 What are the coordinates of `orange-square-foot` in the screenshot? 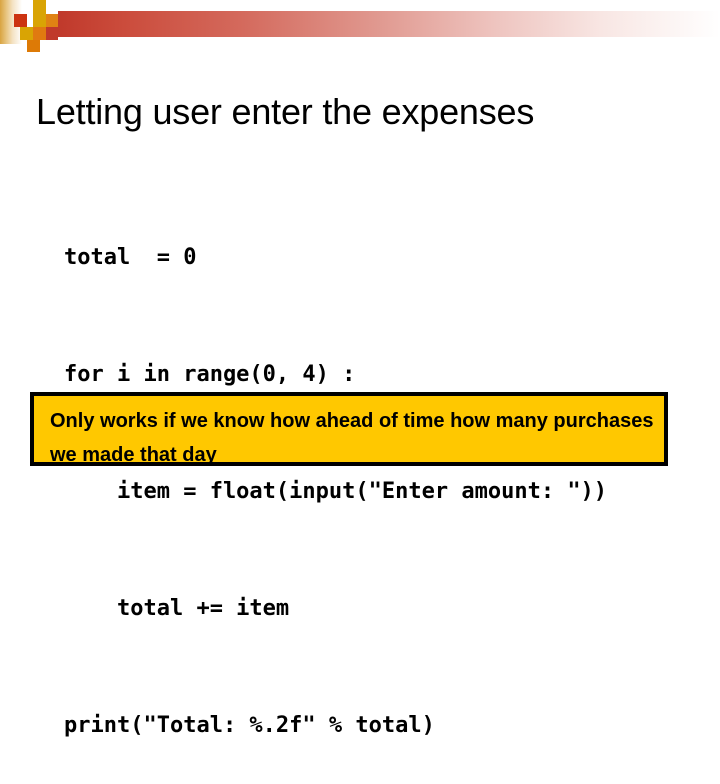 It's located at (33, 46).